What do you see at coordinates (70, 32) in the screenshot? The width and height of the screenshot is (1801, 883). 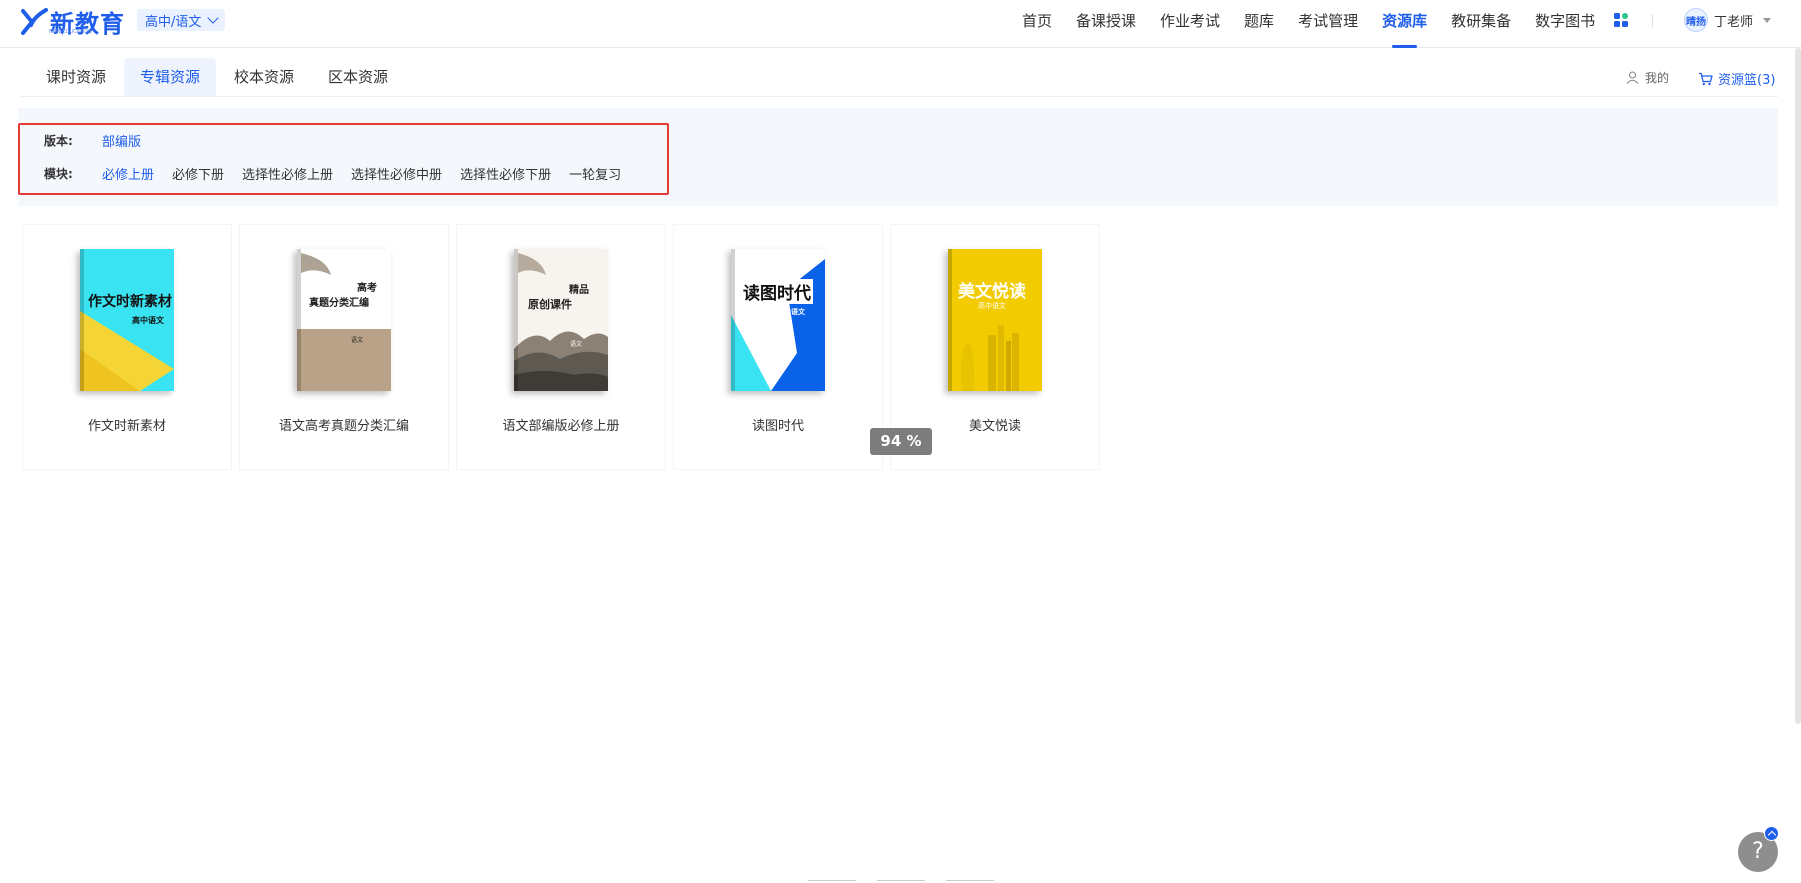 I see `logo-subtext: NEW EDUCATION` at bounding box center [70, 32].